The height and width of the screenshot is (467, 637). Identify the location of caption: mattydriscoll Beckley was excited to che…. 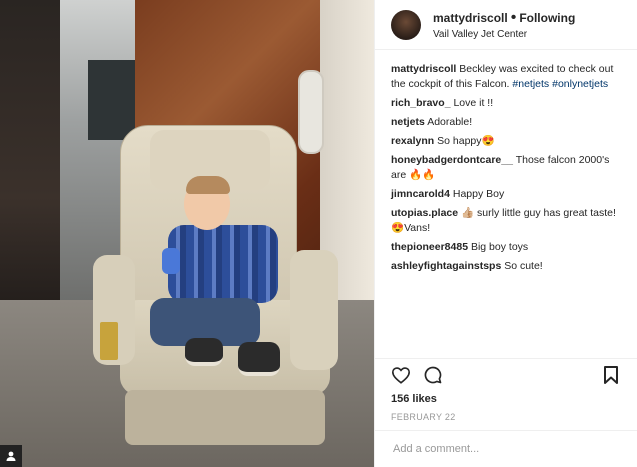
(508, 77).